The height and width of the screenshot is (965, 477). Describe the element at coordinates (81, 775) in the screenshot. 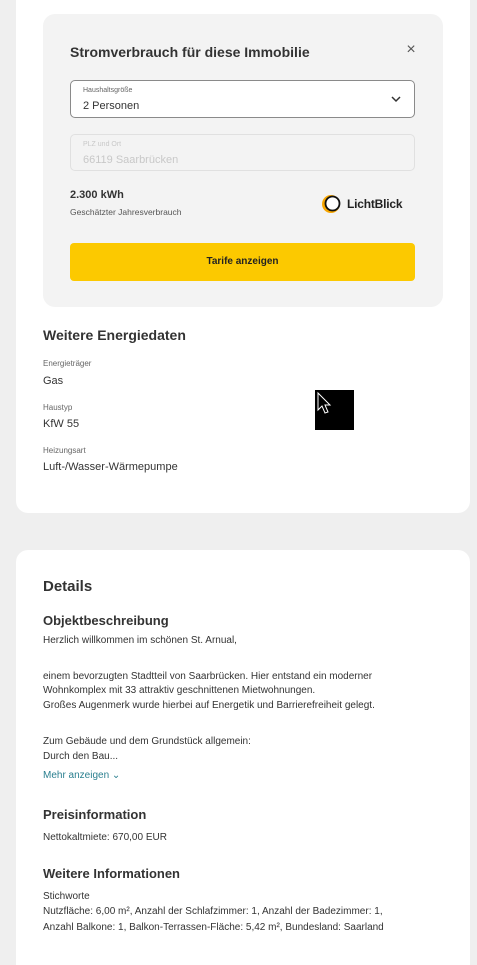

I see `show-more-link: Mehr anzeigen ⌄` at that location.